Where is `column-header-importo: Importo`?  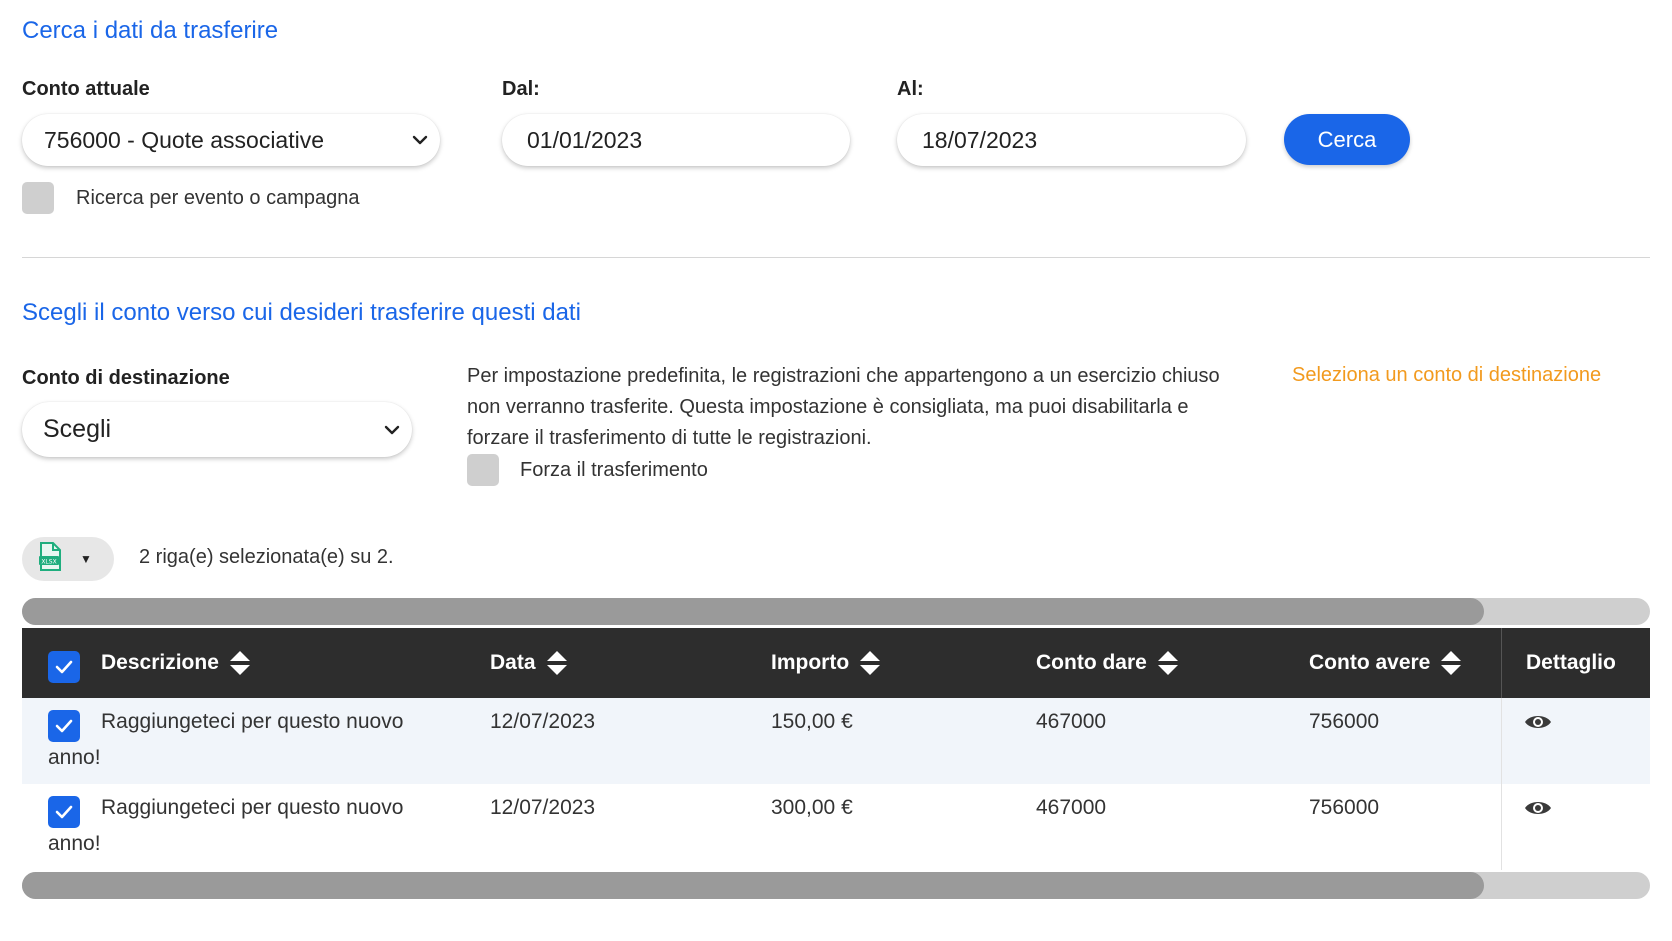
column-header-importo: Importo is located at coordinates (826, 663).